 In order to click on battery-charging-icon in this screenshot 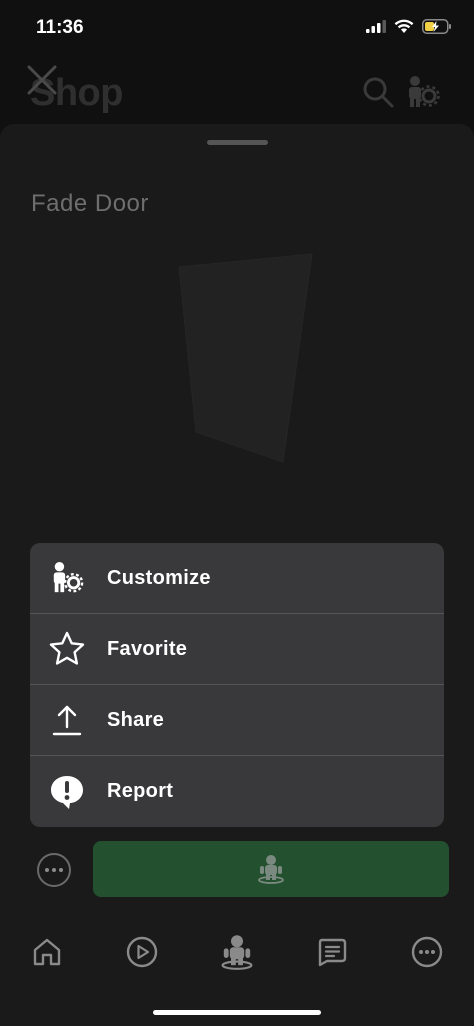, I will do `click(436, 26)`.